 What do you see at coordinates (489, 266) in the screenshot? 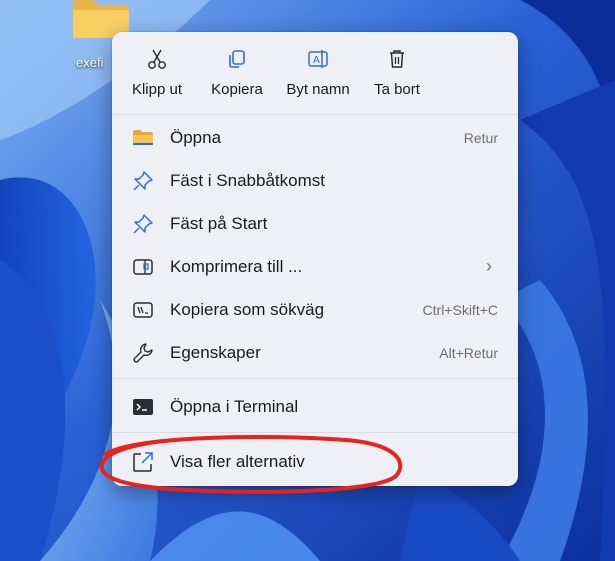
I see `chevron-right-icon: ›` at bounding box center [489, 266].